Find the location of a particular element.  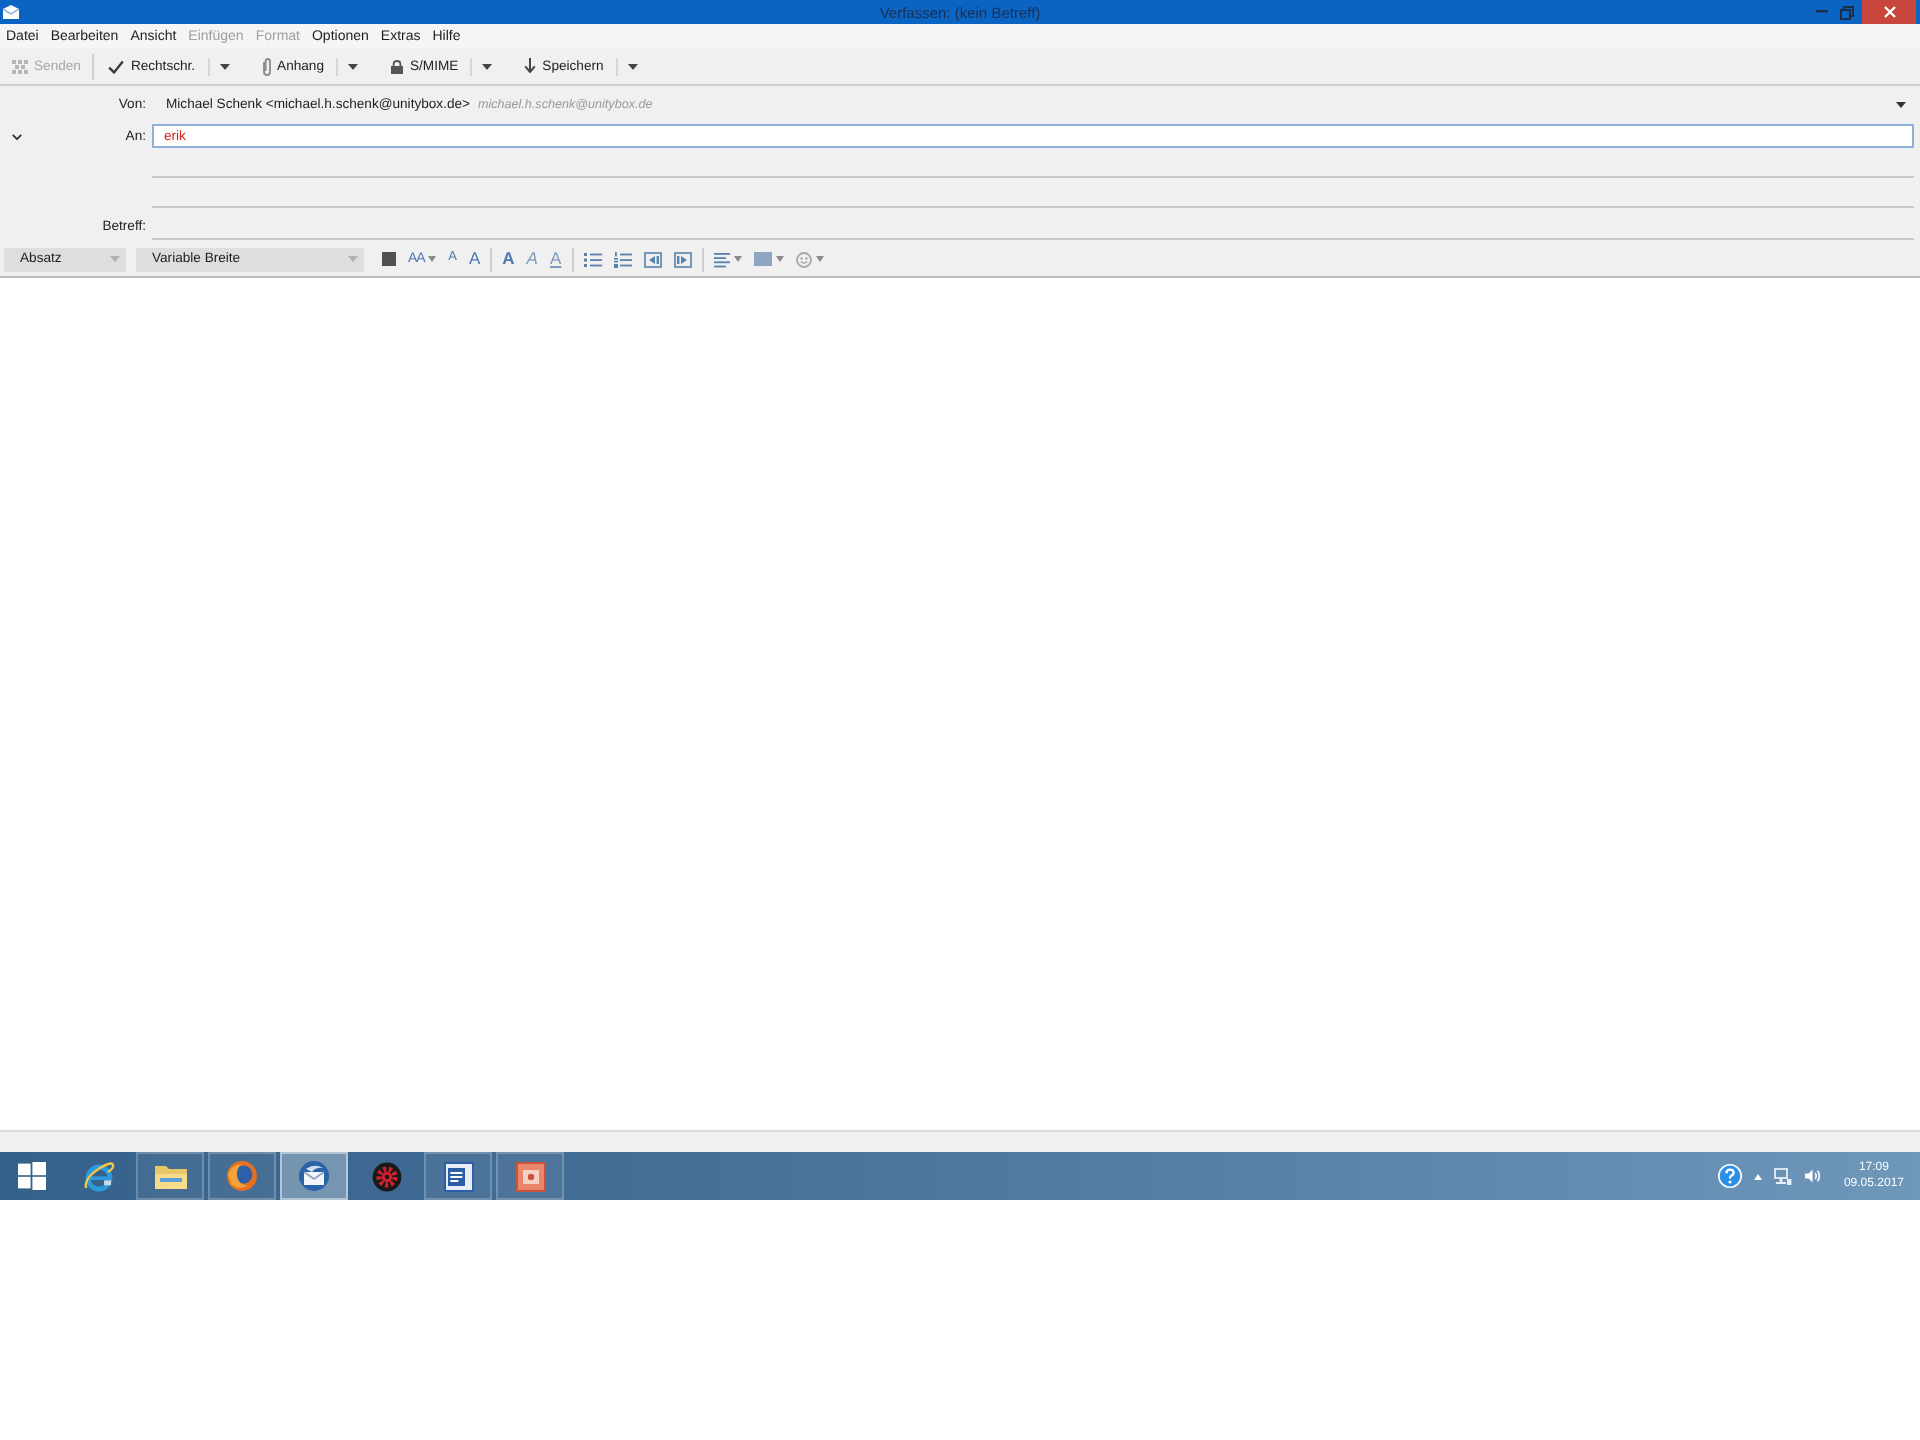

dropdown-button is located at coordinates (1901, 104).